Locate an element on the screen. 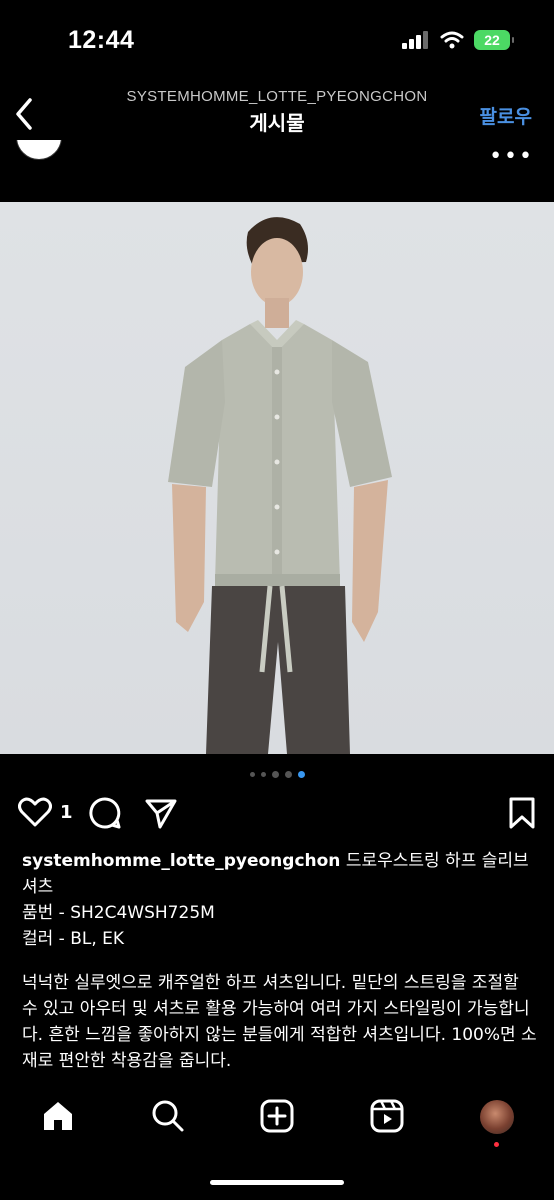  caption-username: systemhomme_lotte_pyeongchon is located at coordinates (181, 861).